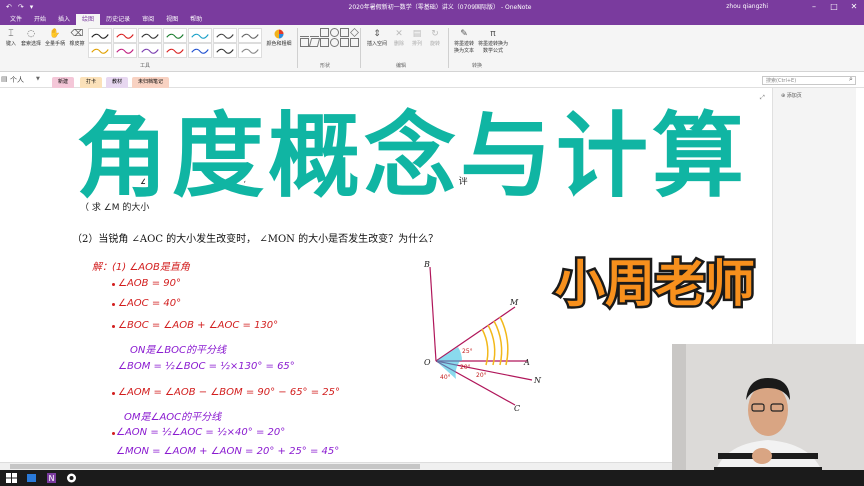 This screenshot has width=864, height=486. I want to click on search-icon: ⌕, so click(851, 79).